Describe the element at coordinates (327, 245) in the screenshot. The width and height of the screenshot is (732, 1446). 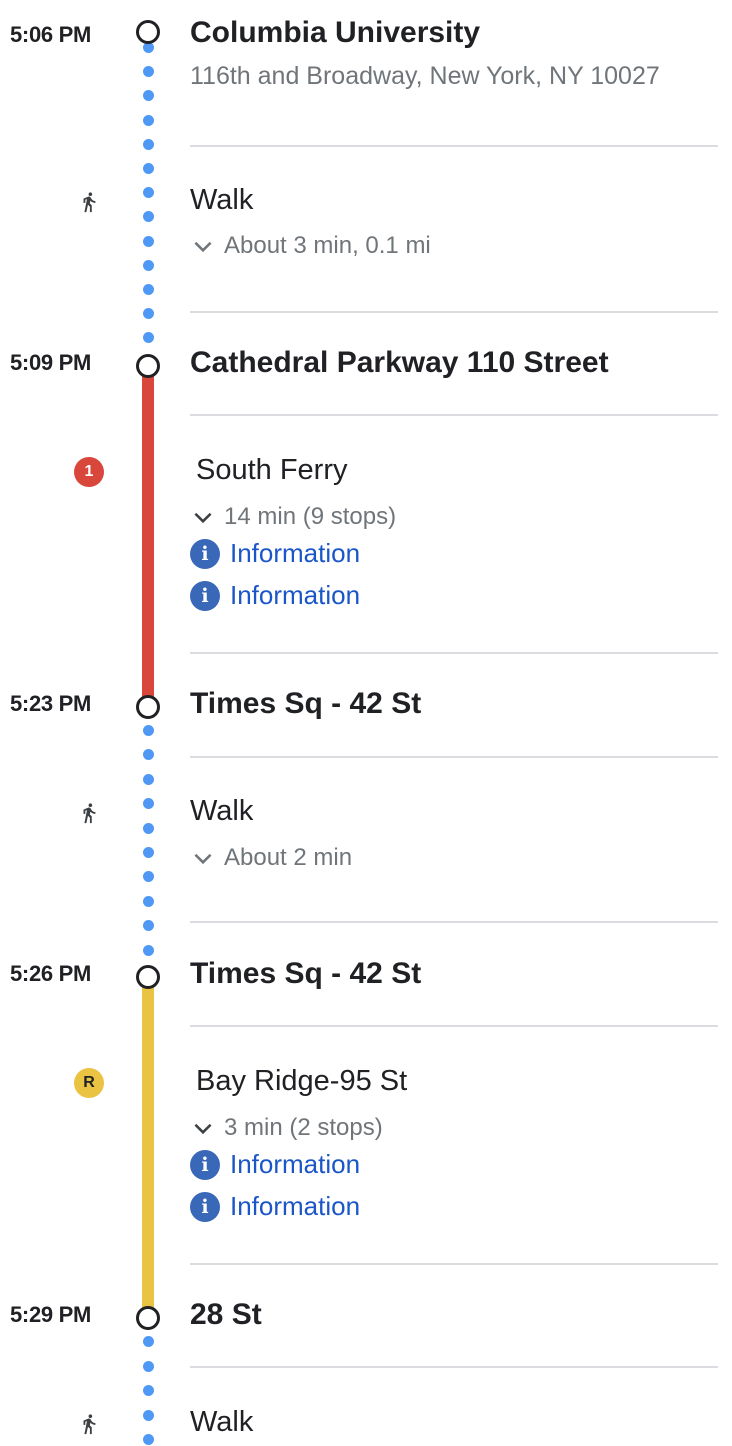
I see `walk-duration: About 3 min, 0.1 mi` at that location.